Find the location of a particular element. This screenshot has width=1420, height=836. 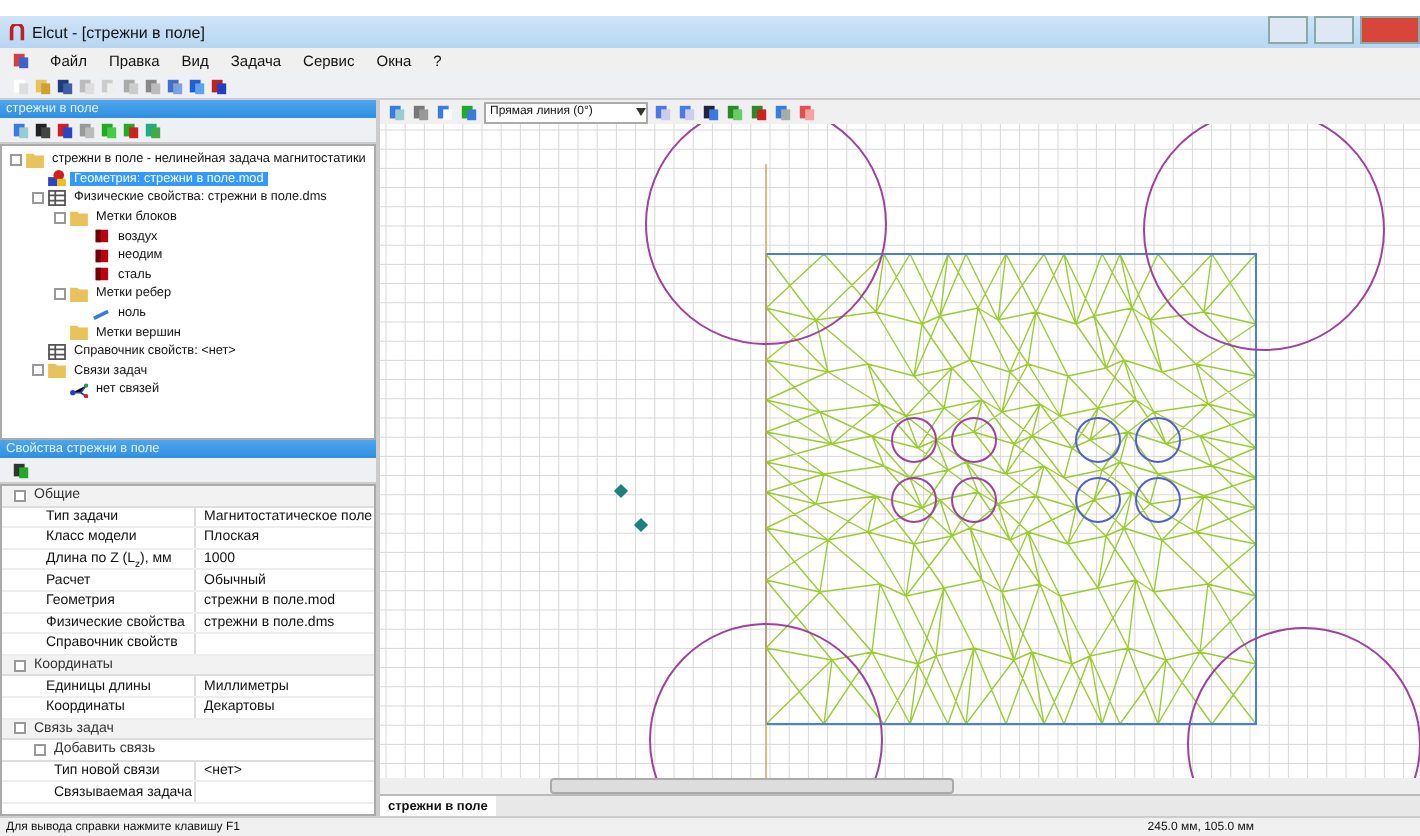

close-button is located at coordinates (1390, 29).